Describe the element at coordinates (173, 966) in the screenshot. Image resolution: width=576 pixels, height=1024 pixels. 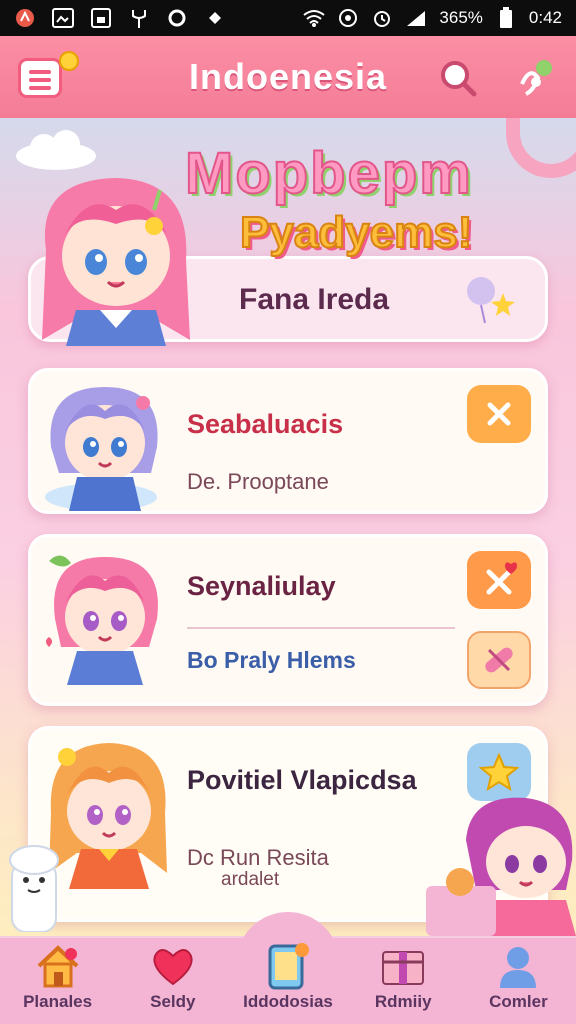
I see `heart-icon` at that location.